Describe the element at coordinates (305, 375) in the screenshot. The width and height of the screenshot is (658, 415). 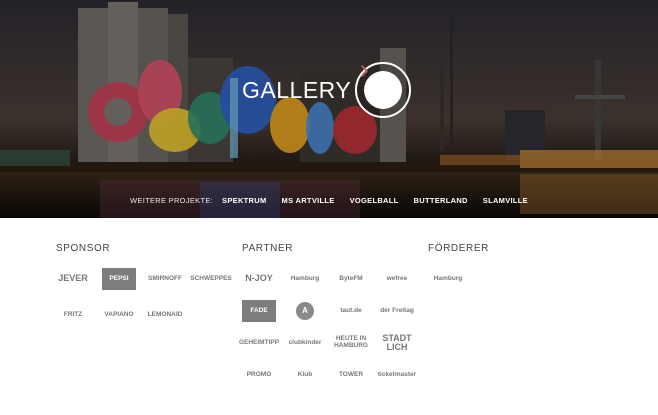
I see `partner-logo-klub: Klub` at that location.